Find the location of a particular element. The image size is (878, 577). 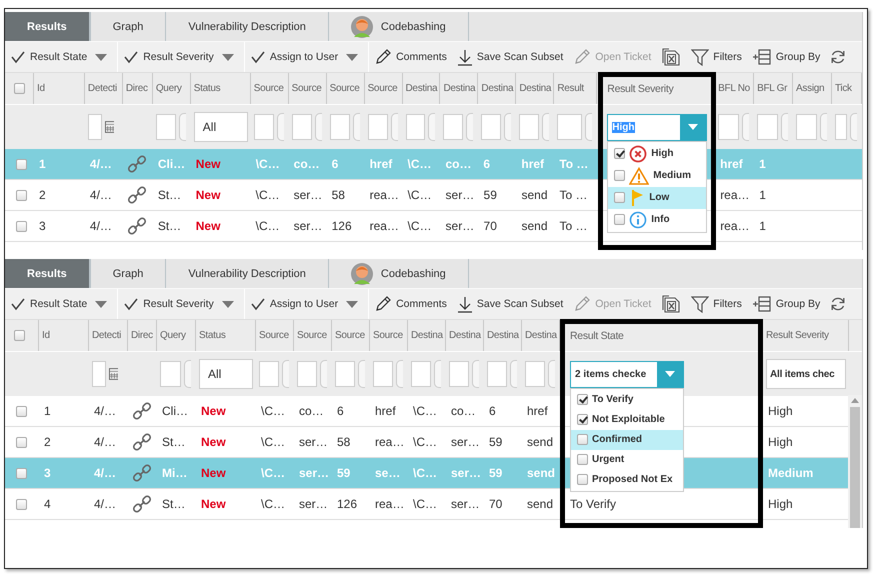

option-label: Confirmed is located at coordinates (617, 439).